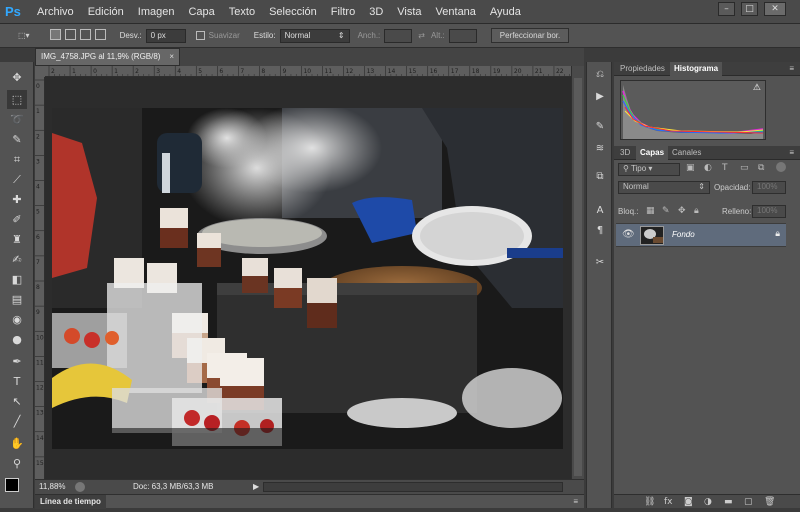 This screenshot has height=512, width=800. I want to click on tab-channels: Canales, so click(686, 153).